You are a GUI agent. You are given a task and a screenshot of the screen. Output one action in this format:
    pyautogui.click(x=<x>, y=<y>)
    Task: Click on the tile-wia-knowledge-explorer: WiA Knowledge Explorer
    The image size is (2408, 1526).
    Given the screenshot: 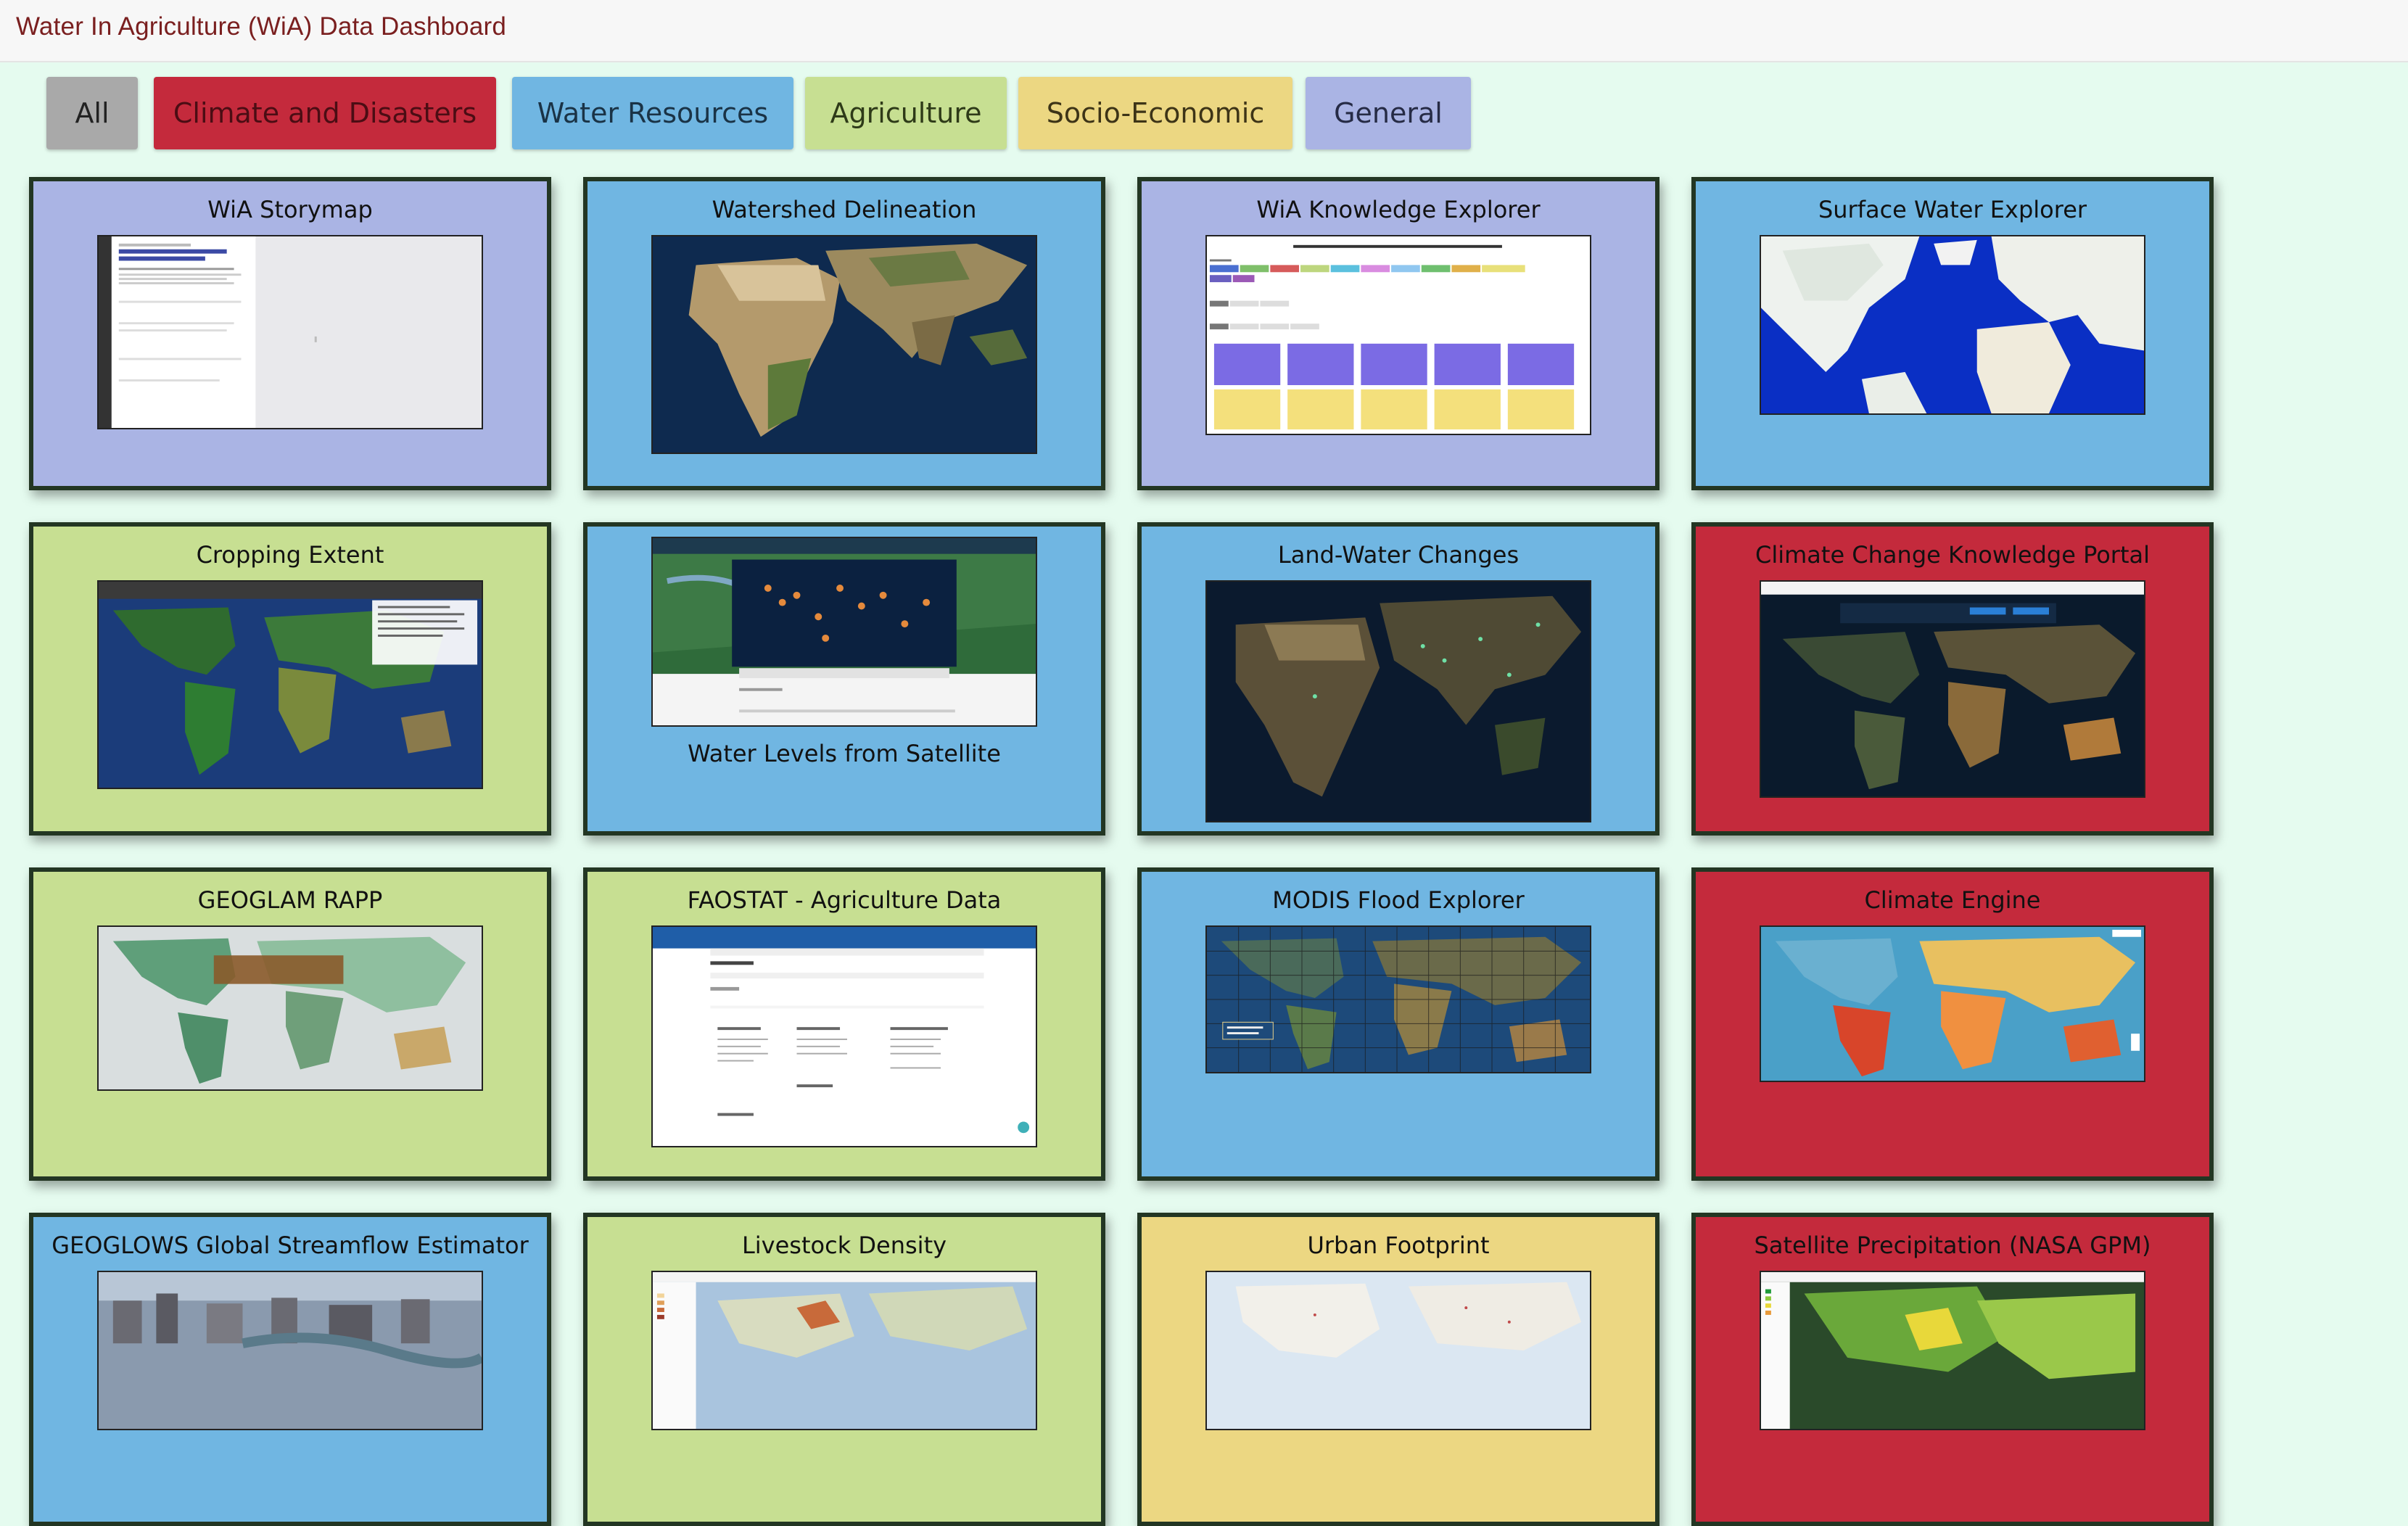 What is the action you would take?
    pyautogui.click(x=1398, y=333)
    